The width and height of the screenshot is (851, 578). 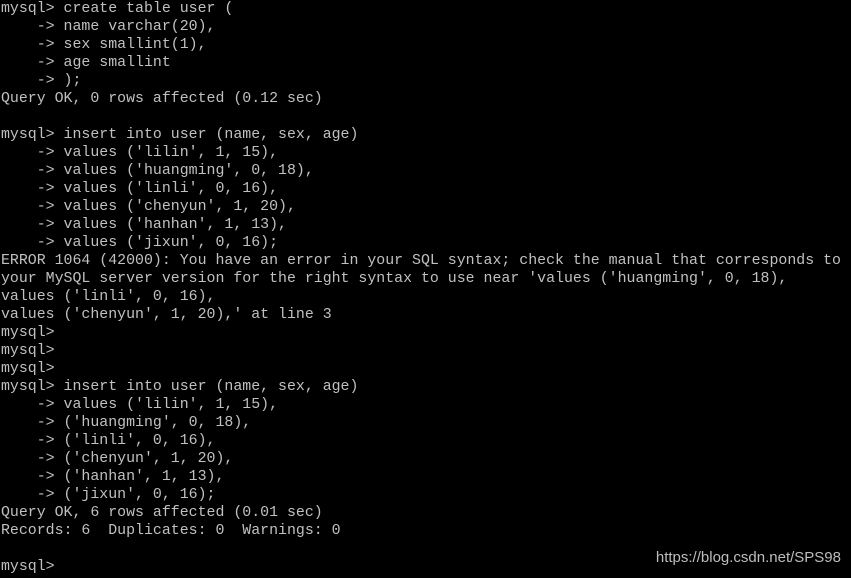 What do you see at coordinates (108, 27) in the screenshot?
I see `terminal-line: -> name varchar(20),` at bounding box center [108, 27].